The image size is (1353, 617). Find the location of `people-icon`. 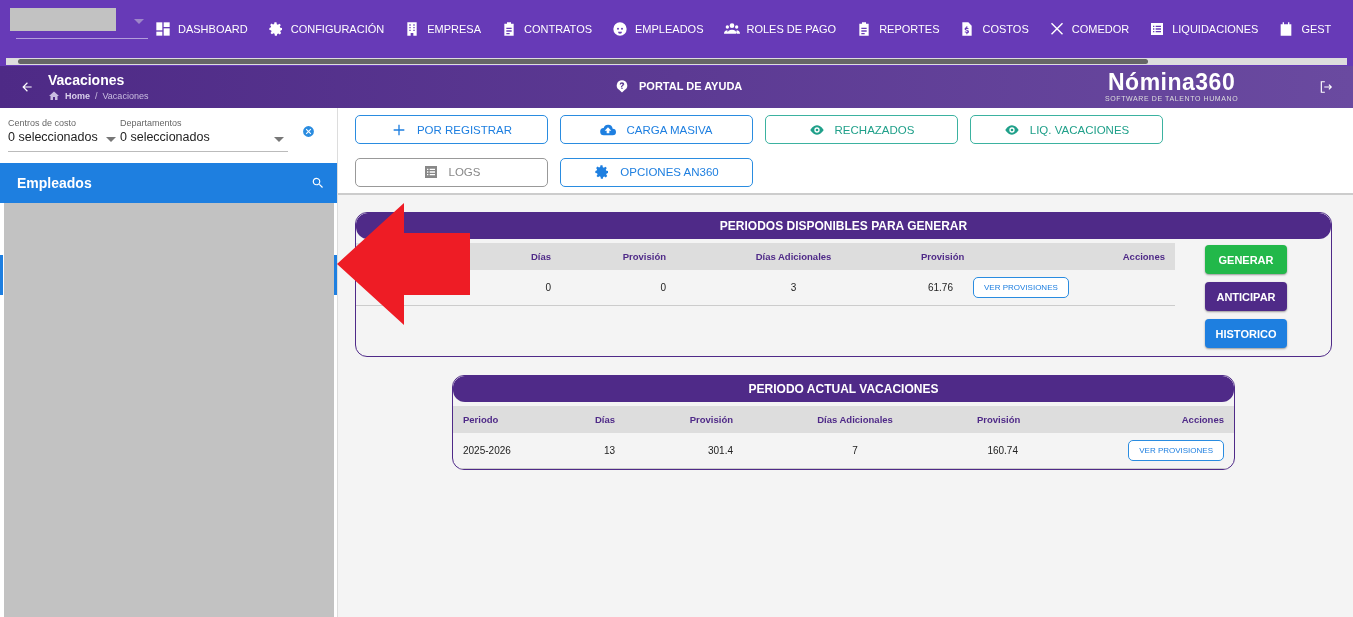

people-icon is located at coordinates (731, 28).